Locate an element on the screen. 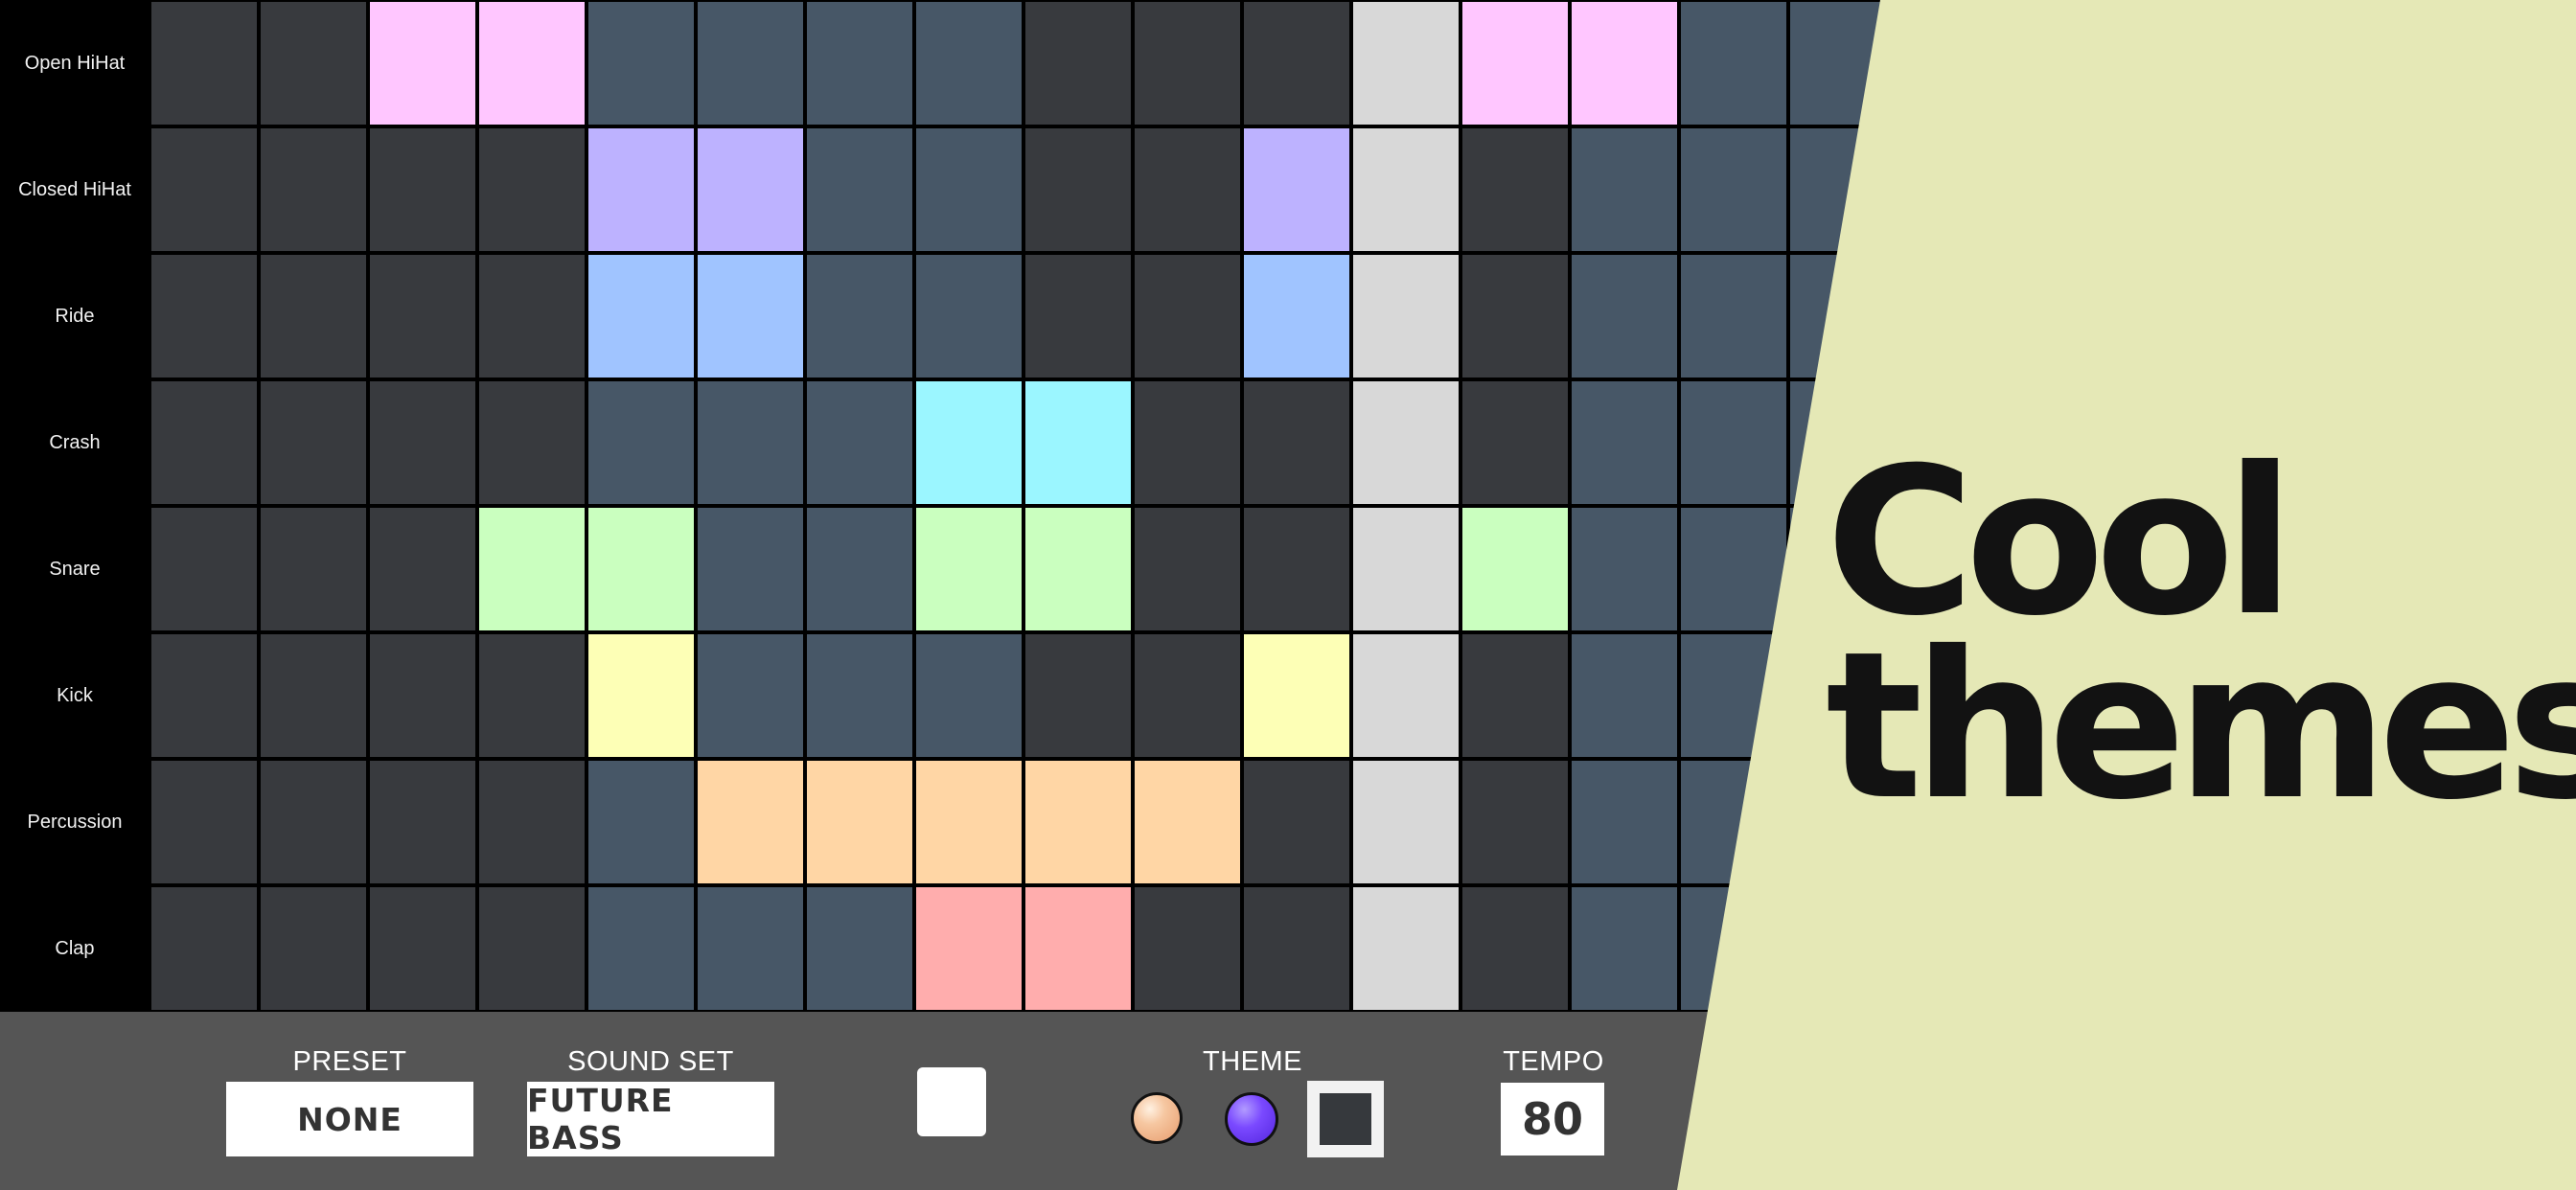 The image size is (2576, 1190). tempo-input: 80 is located at coordinates (1552, 1120).